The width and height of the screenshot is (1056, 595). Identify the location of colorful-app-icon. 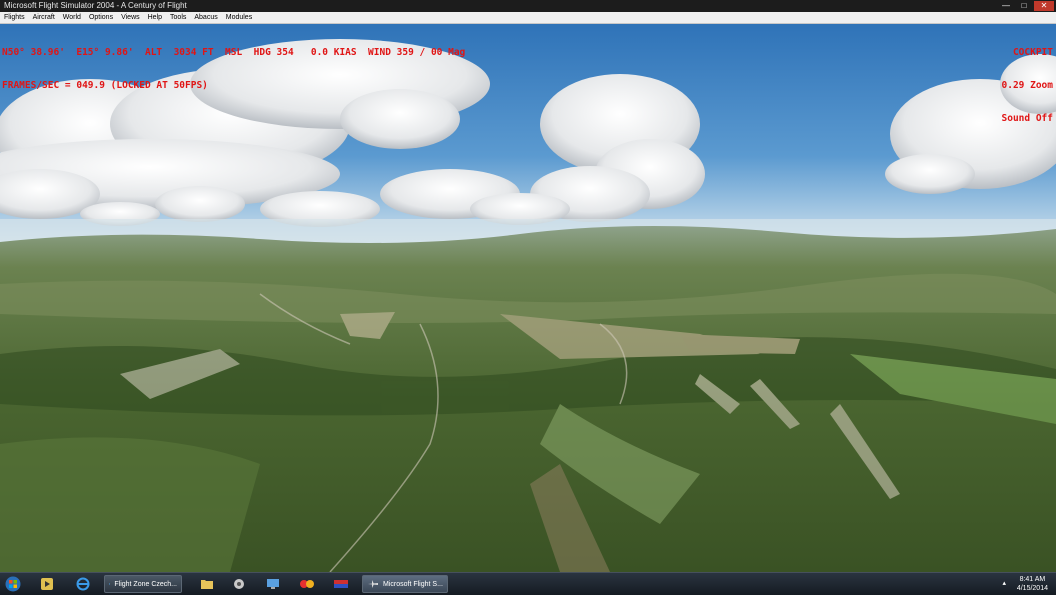
(307, 584).